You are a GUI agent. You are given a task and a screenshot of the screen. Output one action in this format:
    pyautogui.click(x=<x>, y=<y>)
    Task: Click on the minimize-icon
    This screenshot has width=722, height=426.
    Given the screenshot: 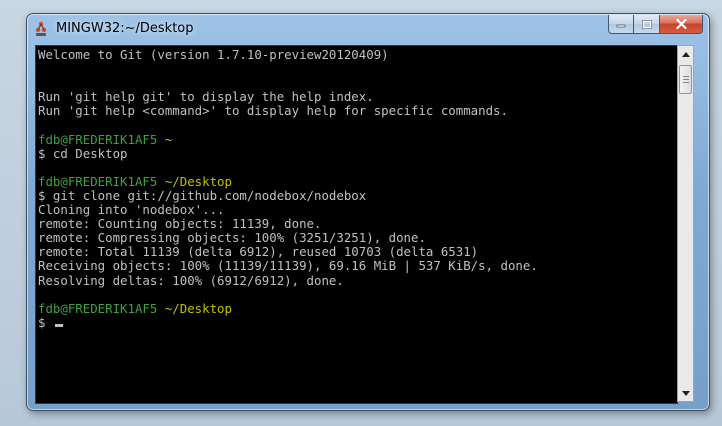 What is the action you would take?
    pyautogui.click(x=621, y=26)
    